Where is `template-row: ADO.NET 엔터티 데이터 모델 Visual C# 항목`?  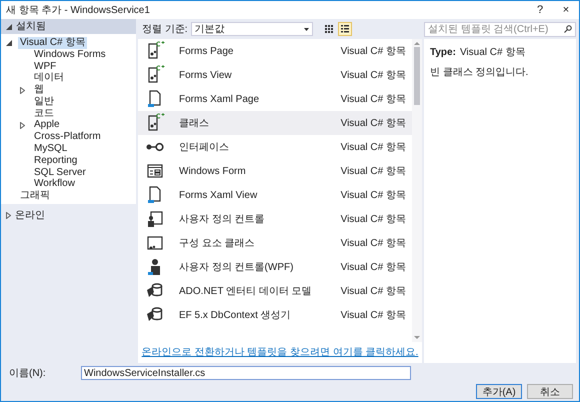 template-row: ADO.NET 엔터티 데이터 모델 Visual C# 항목 is located at coordinates (275, 291).